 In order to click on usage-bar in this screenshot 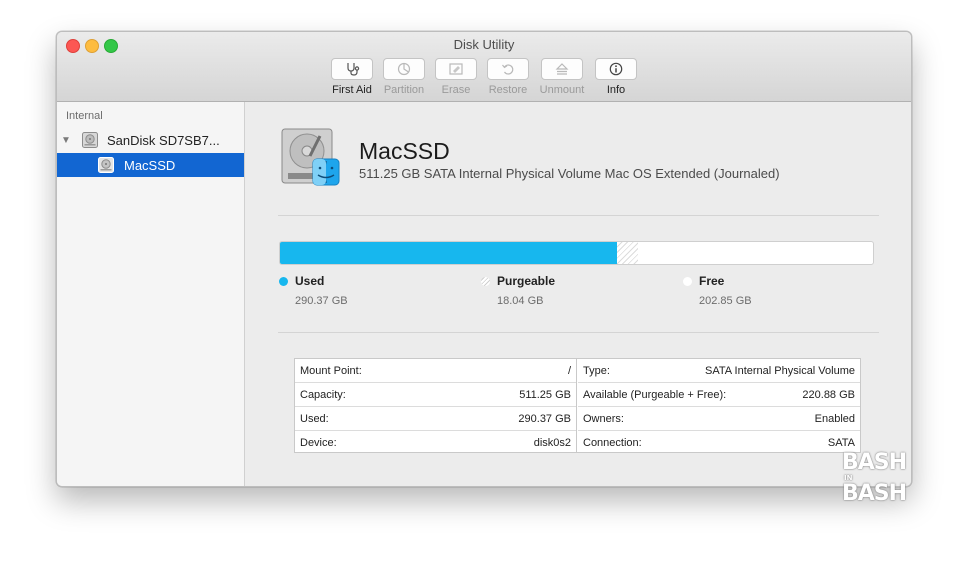, I will do `click(576, 253)`.